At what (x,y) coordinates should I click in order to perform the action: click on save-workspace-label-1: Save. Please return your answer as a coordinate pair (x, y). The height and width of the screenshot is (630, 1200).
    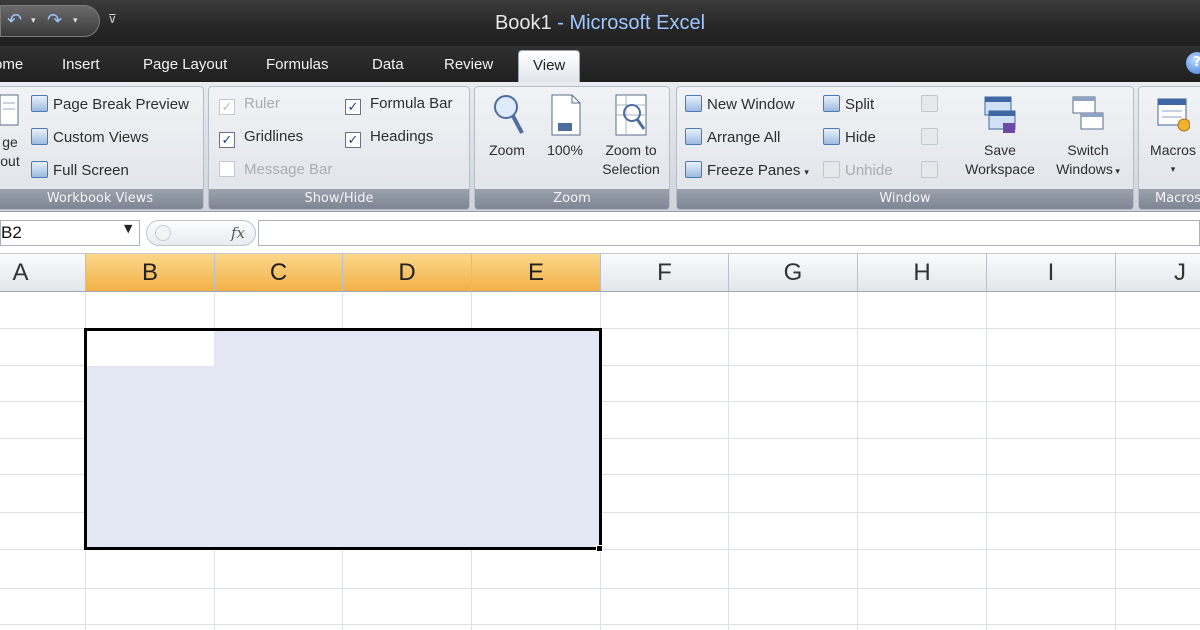
    Looking at the image, I should click on (1000, 150).